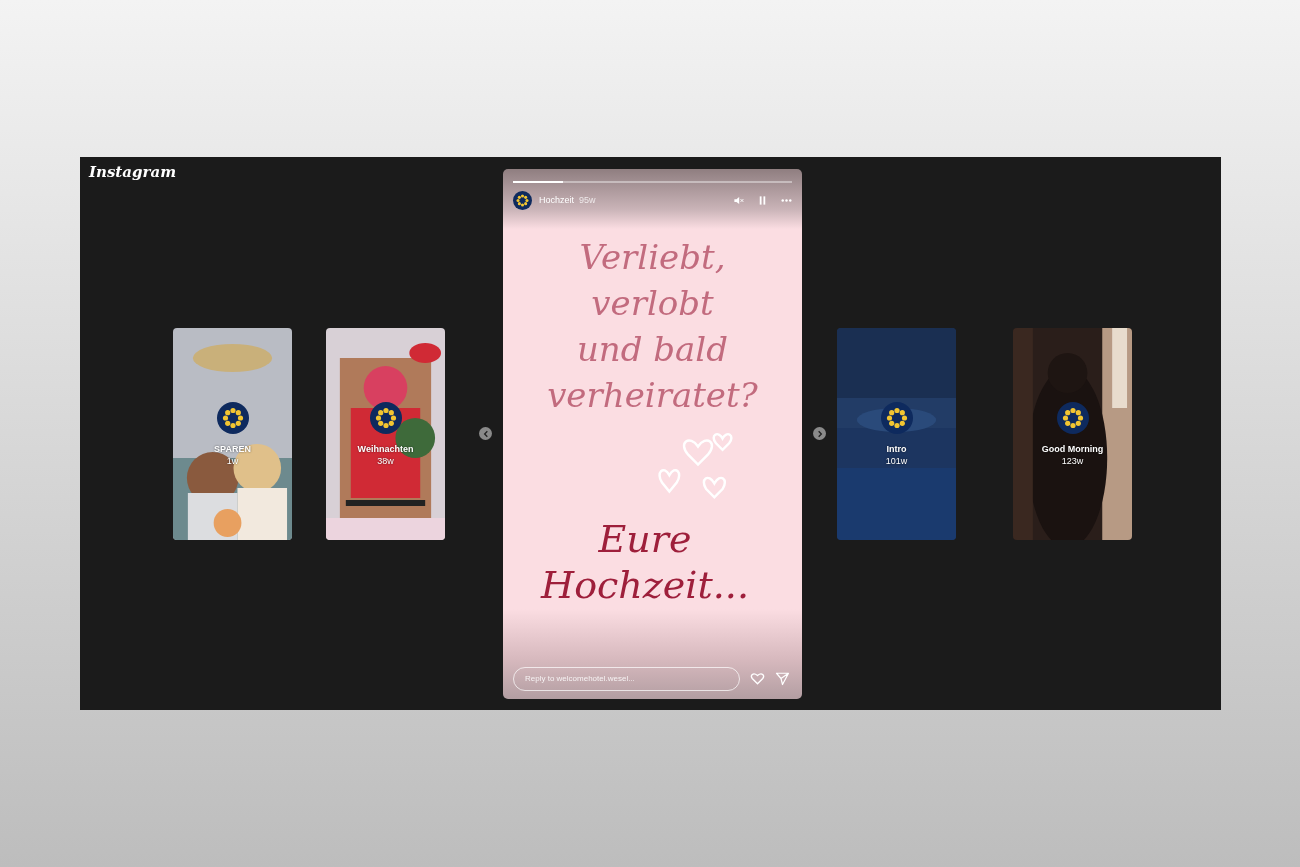 Image resolution: width=1300 pixels, height=867 pixels. What do you see at coordinates (1072, 448) in the screenshot?
I see `story-title: Good Morning` at bounding box center [1072, 448].